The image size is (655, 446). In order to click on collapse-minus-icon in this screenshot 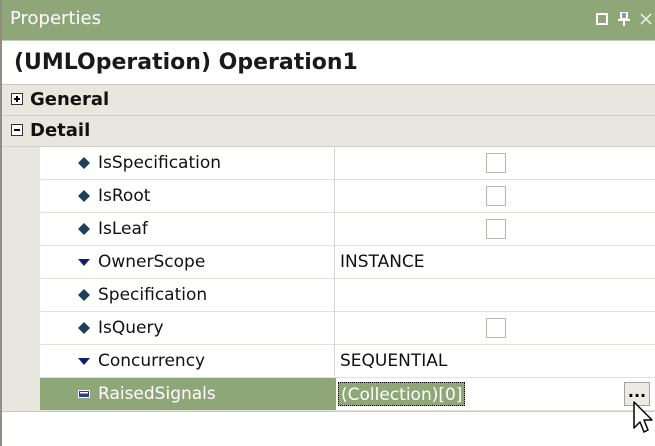, I will do `click(17, 130)`.